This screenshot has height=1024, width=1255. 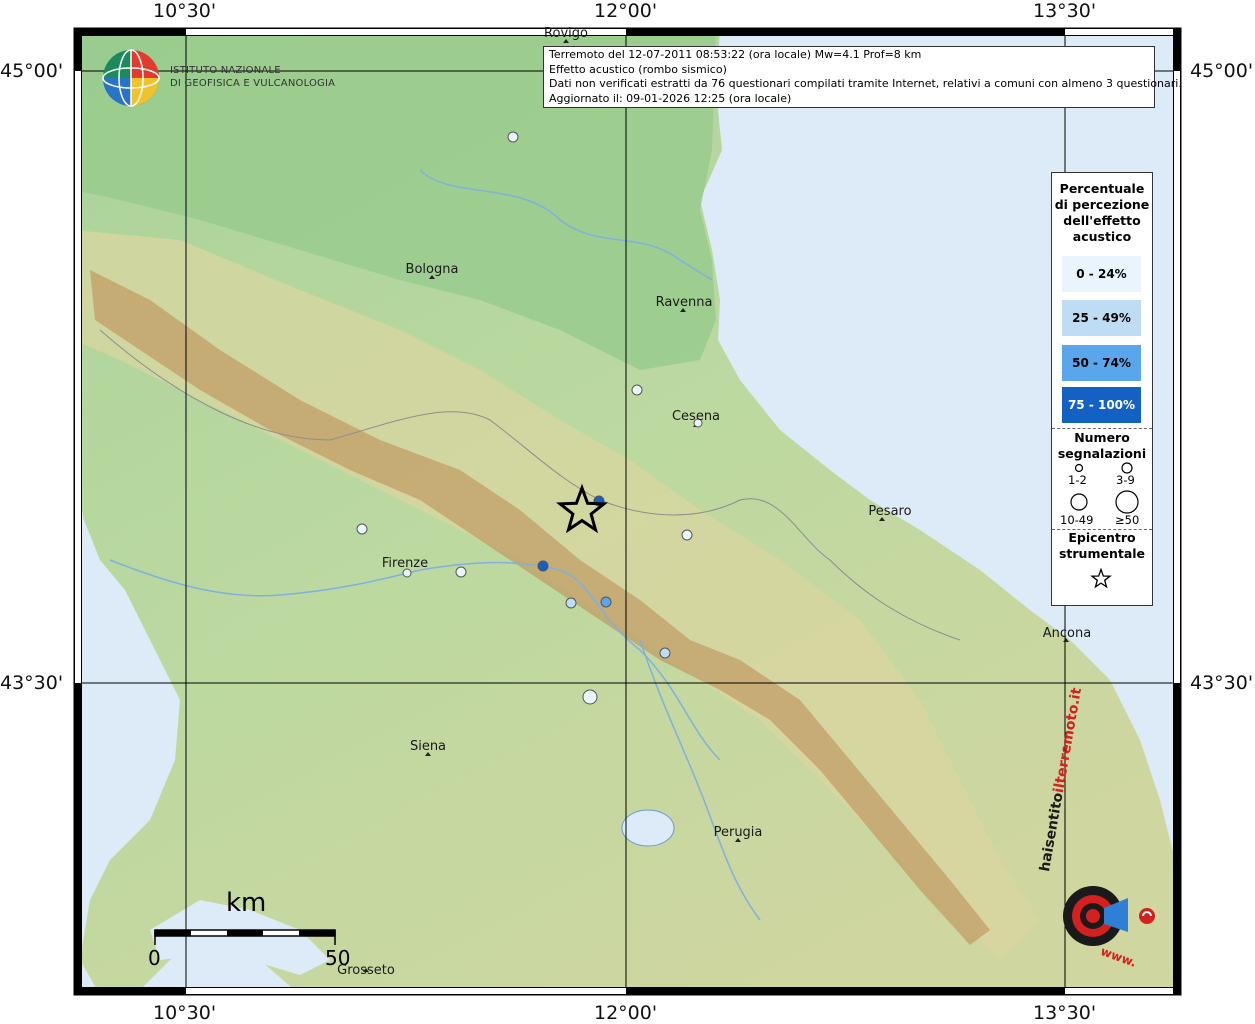 What do you see at coordinates (1102, 220) in the screenshot?
I see `legend-title-line: dell'effetto` at bounding box center [1102, 220].